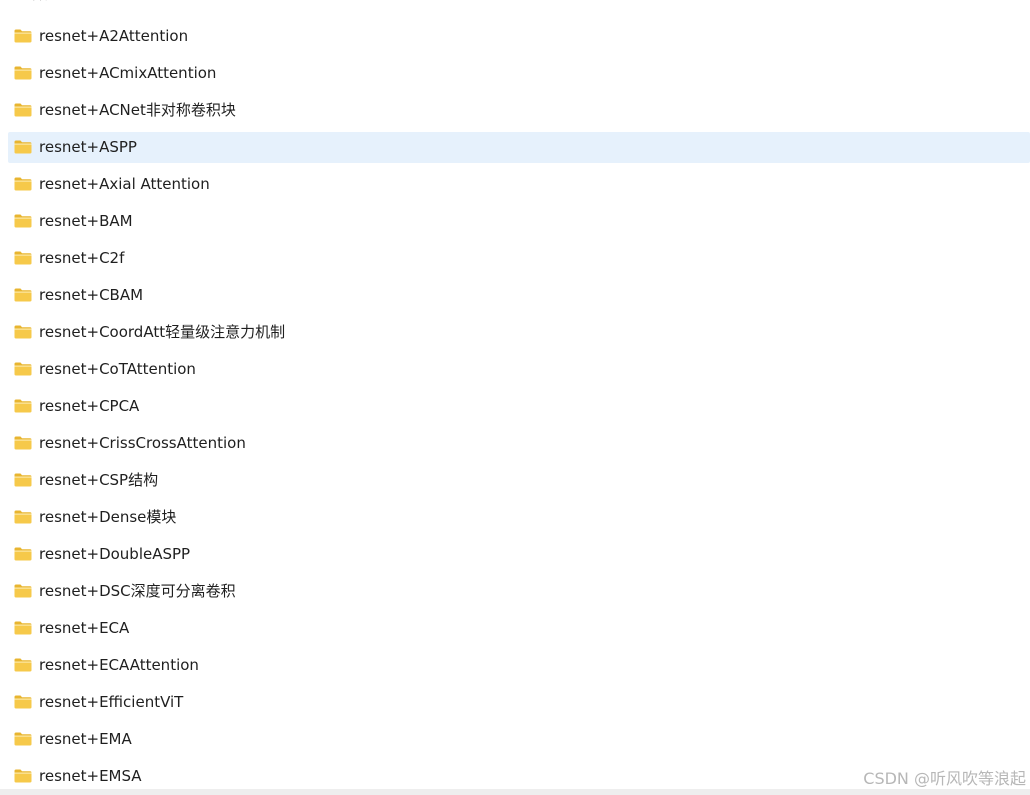  Describe the element at coordinates (90, 776) in the screenshot. I see `folder-name: resnet+EMSA` at that location.